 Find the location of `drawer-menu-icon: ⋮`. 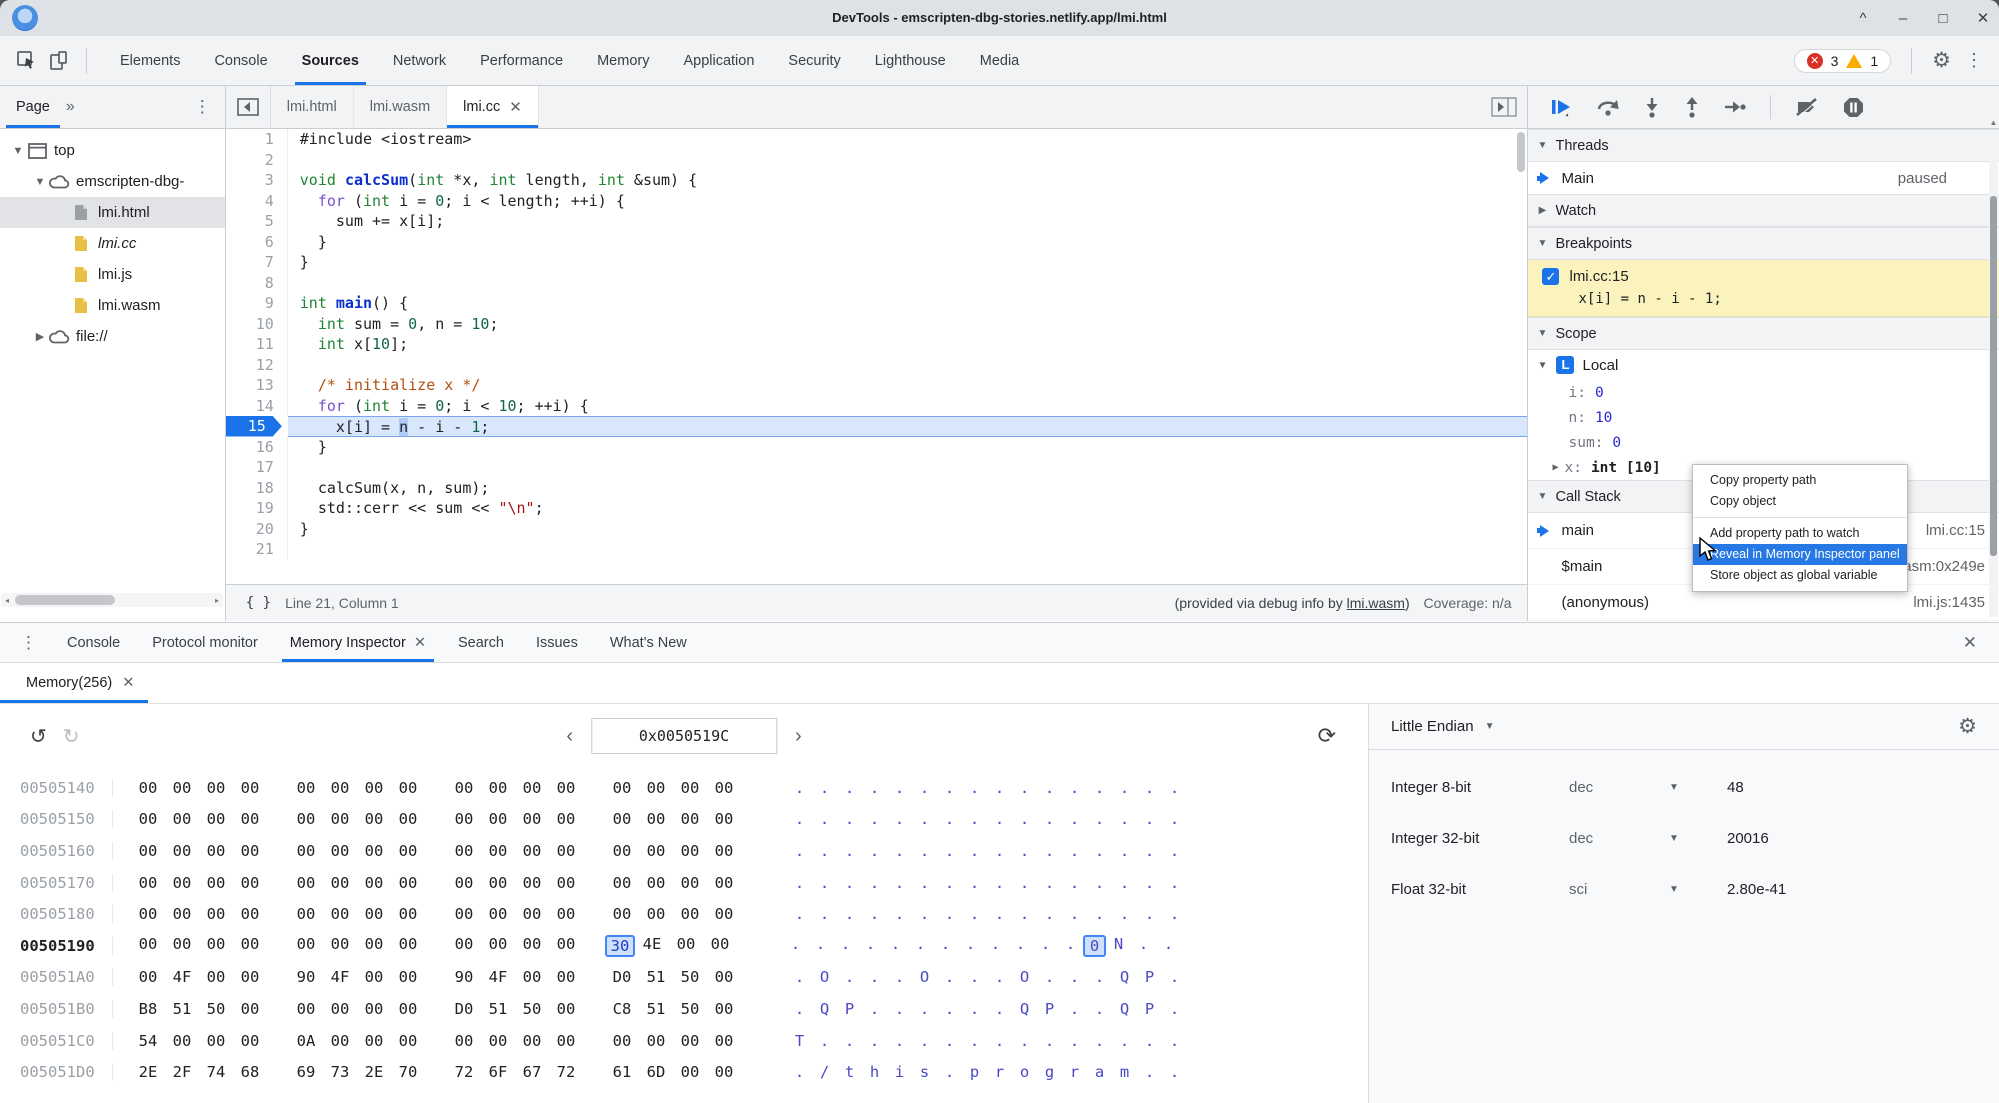

drawer-menu-icon: ⋮ is located at coordinates (25, 643).